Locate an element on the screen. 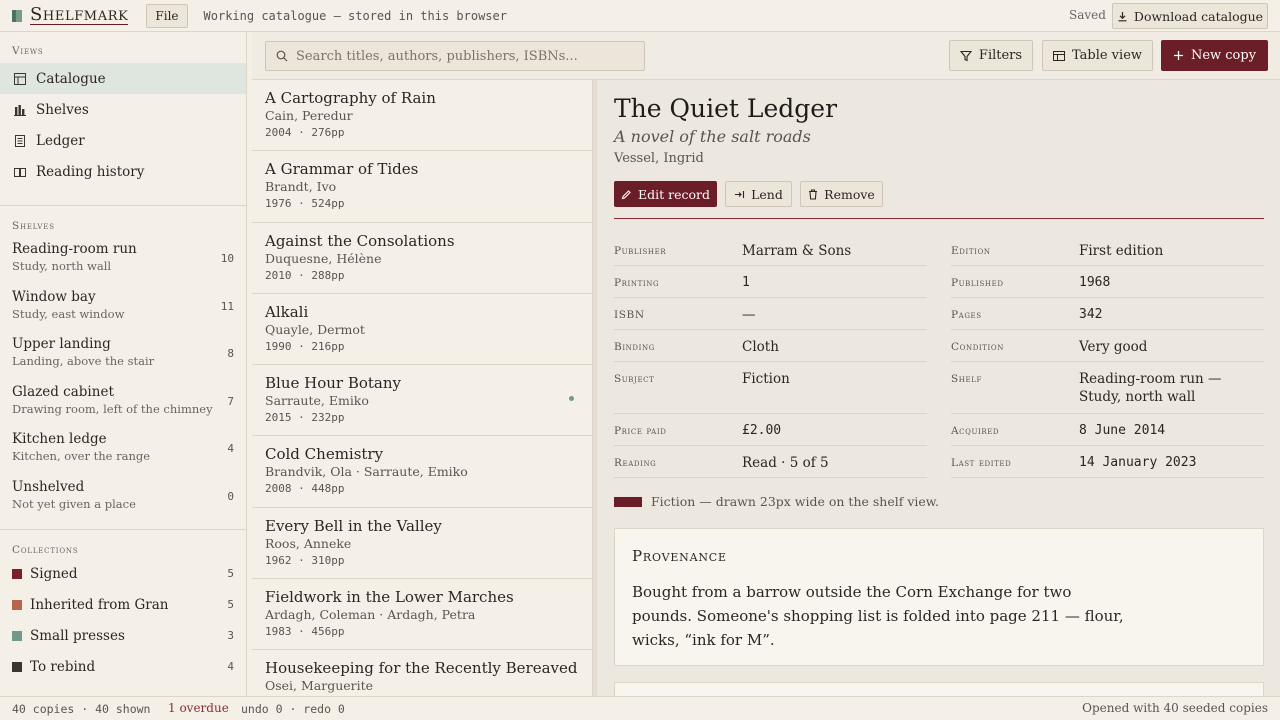 The width and height of the screenshot is (1280, 720). field-price-paid: Price paid £2.00 is located at coordinates (770, 430).